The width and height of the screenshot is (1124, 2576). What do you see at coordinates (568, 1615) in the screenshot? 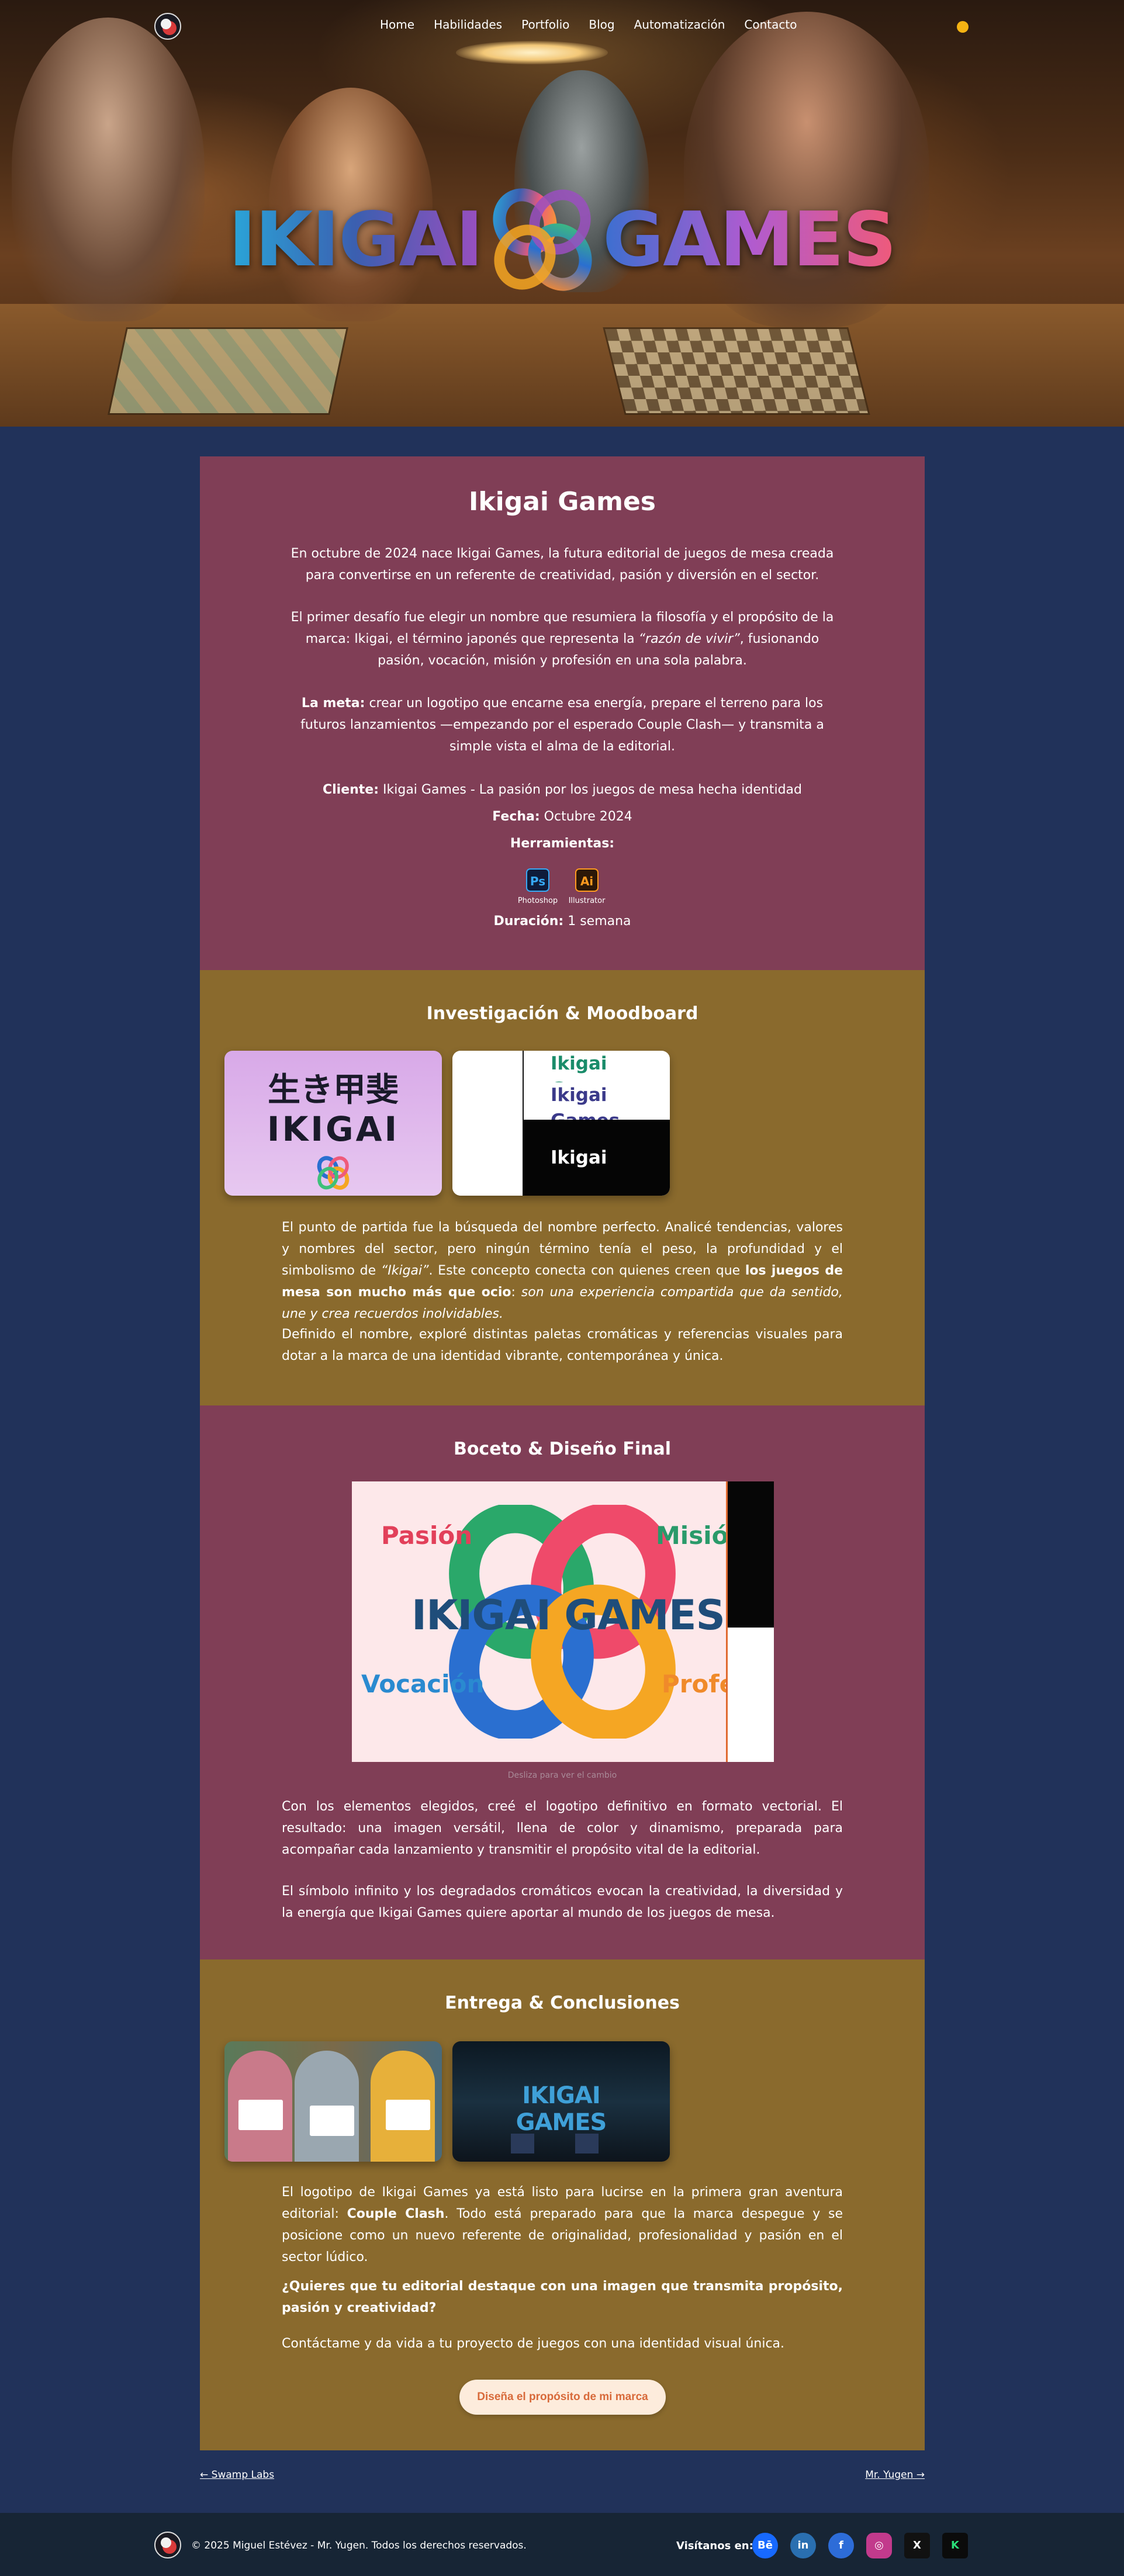
I see `sketch-logo-text: IKIGAI GAMES` at bounding box center [568, 1615].